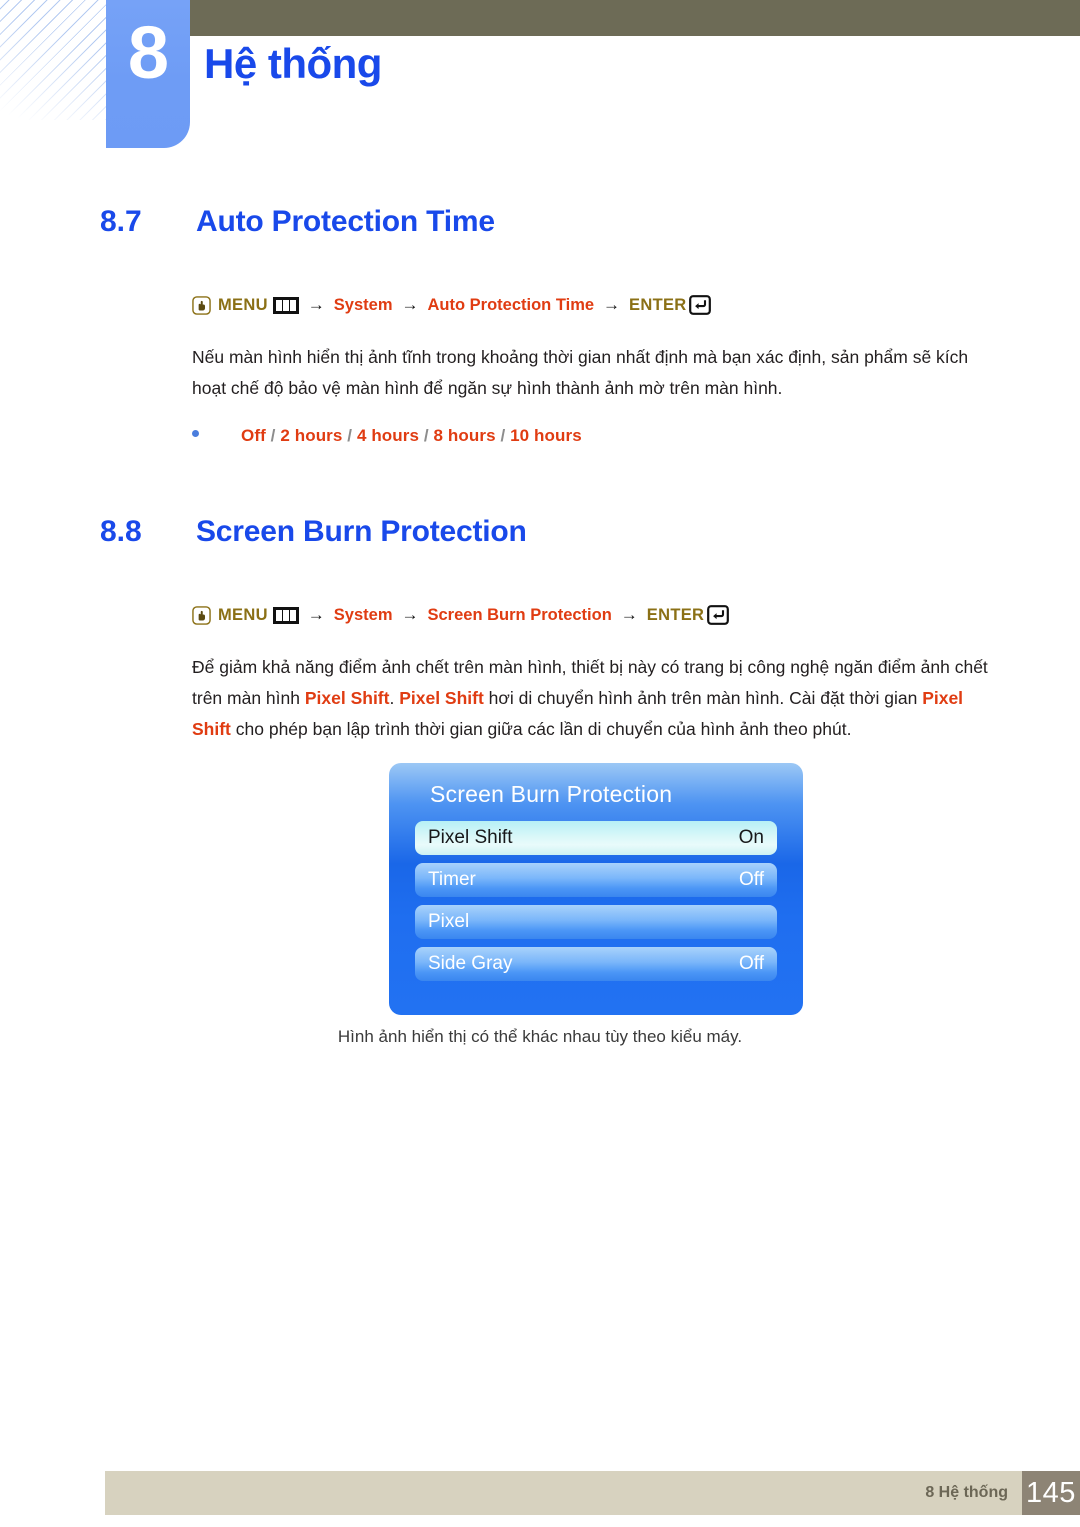  I want to click on osd-row-label: Side Gray, so click(470, 963).